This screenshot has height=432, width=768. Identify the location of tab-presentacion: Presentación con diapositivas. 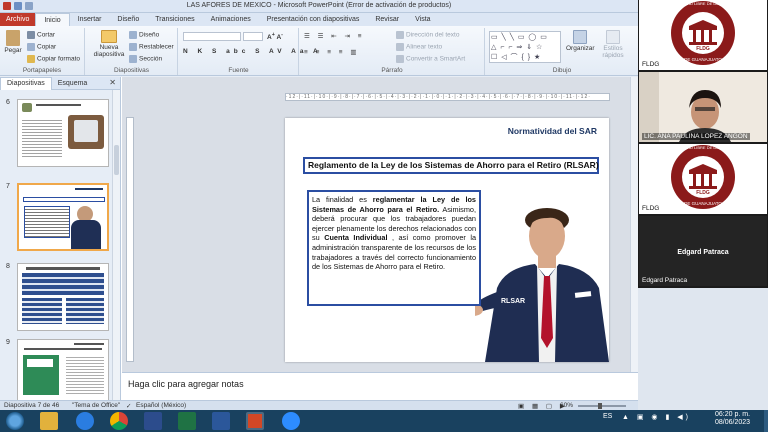
(313, 19).